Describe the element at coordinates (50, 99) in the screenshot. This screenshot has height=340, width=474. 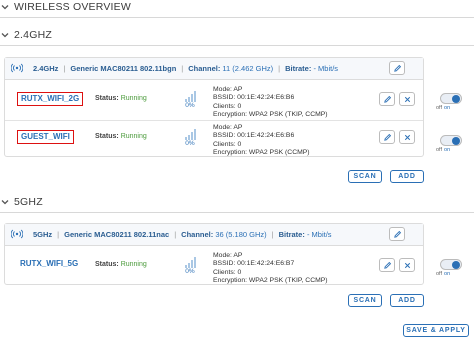
I see `ssid-link: RUTX_WIFI_2G` at that location.